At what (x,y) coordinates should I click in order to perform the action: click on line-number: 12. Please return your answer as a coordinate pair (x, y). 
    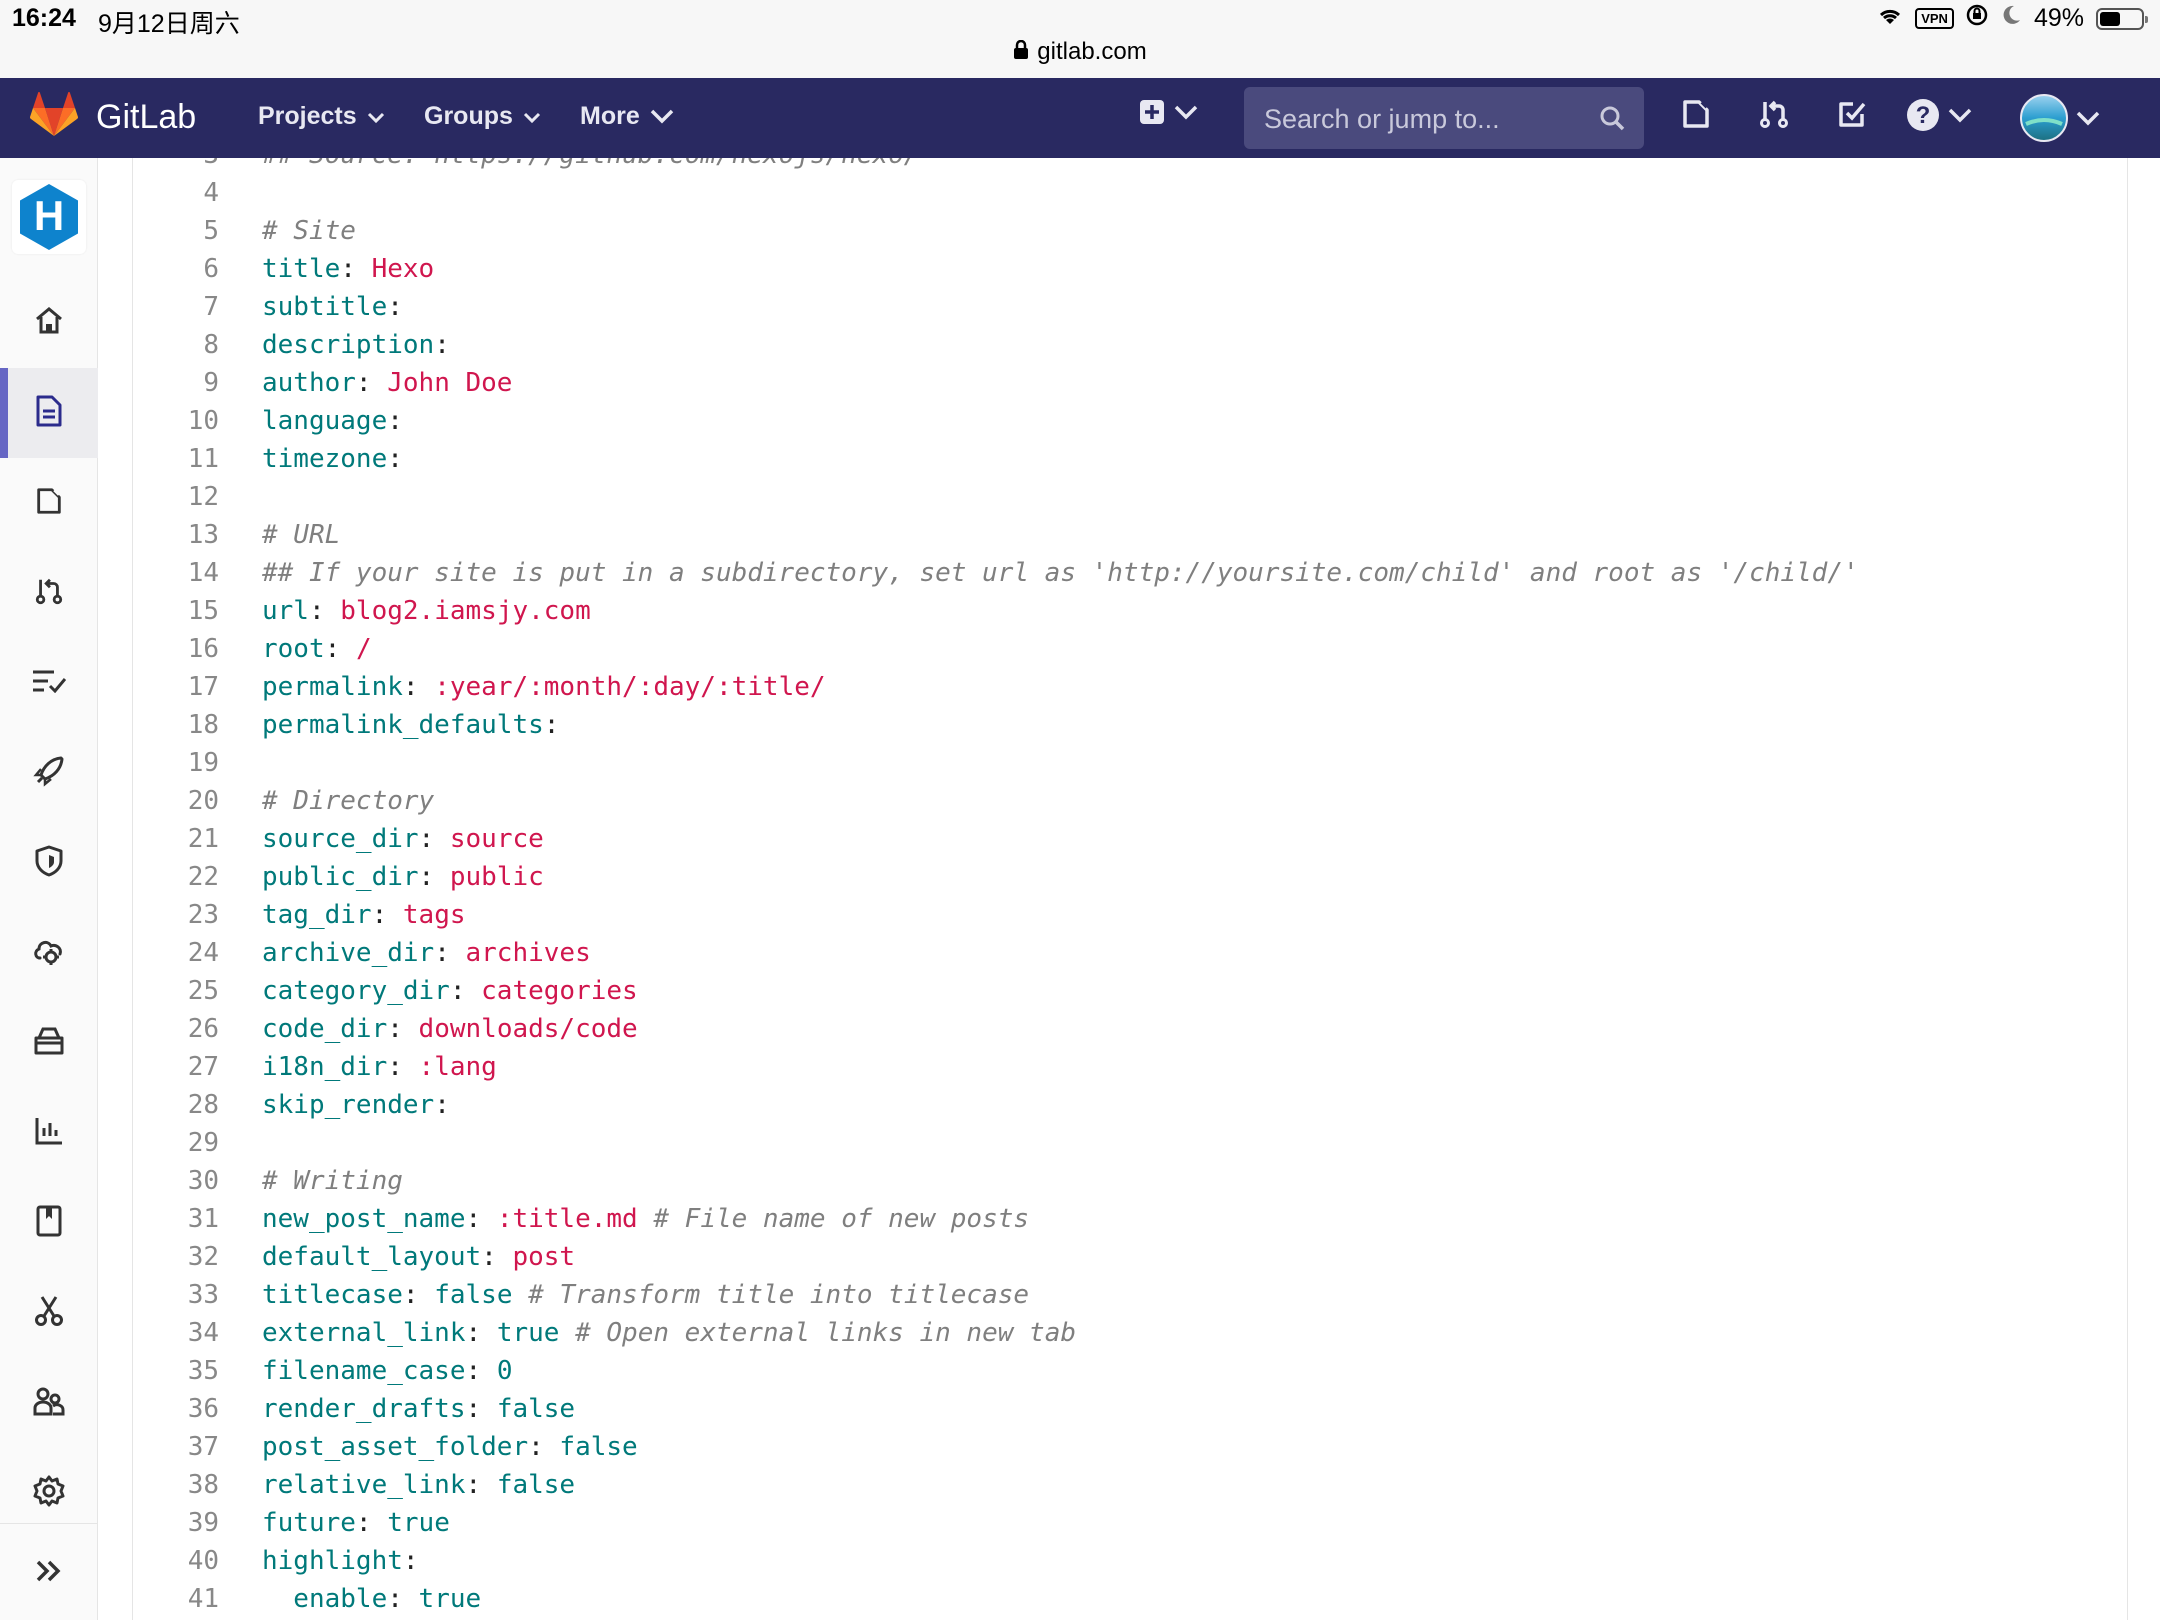
    Looking at the image, I should click on (176, 497).